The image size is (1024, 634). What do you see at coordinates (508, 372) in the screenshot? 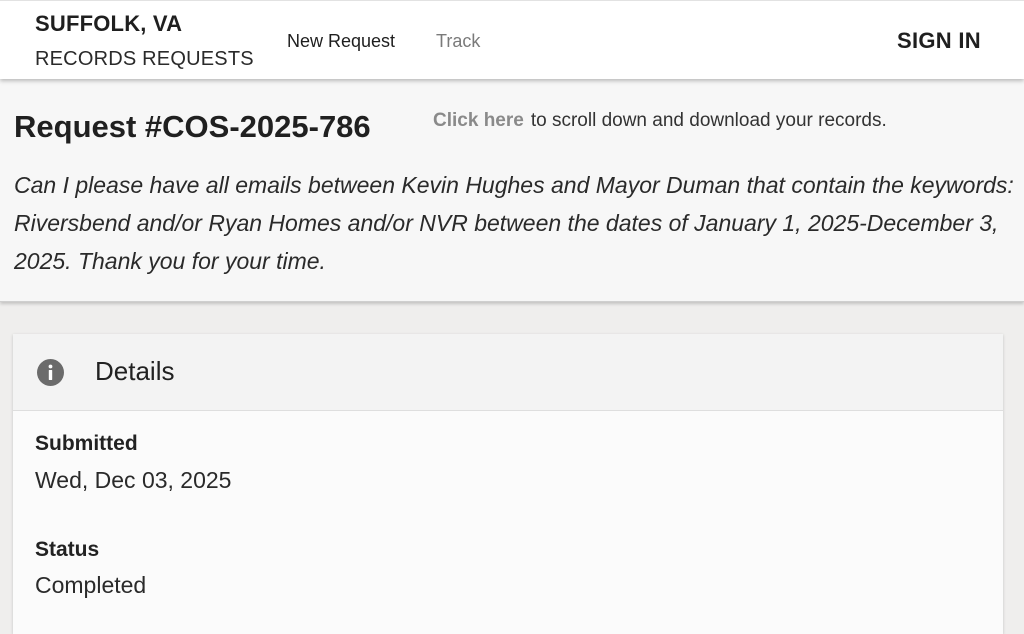
I see `details-header: Details` at bounding box center [508, 372].